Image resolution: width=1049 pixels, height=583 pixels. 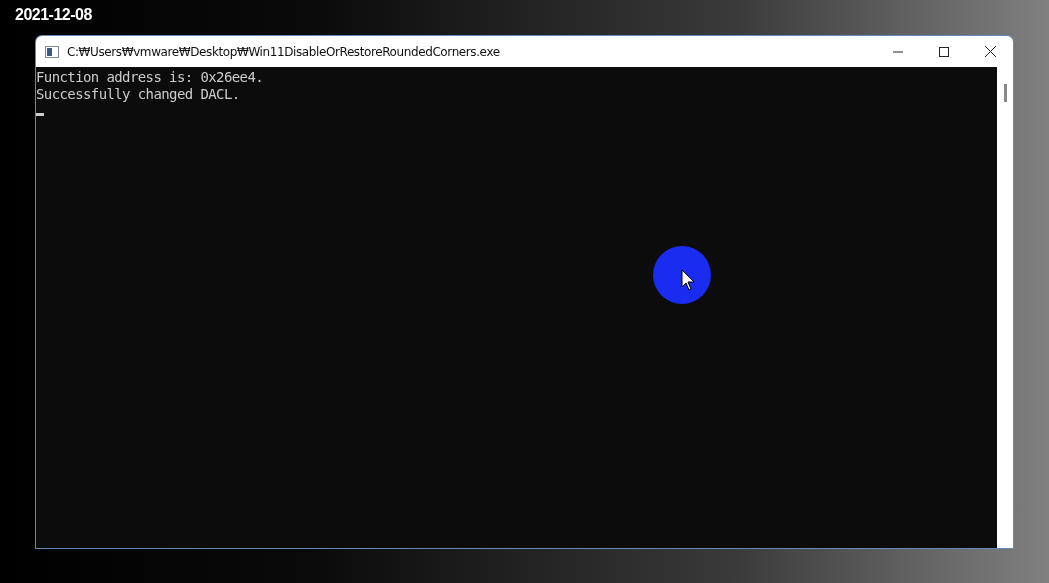 I want to click on console-app-icon, so click(x=52, y=51).